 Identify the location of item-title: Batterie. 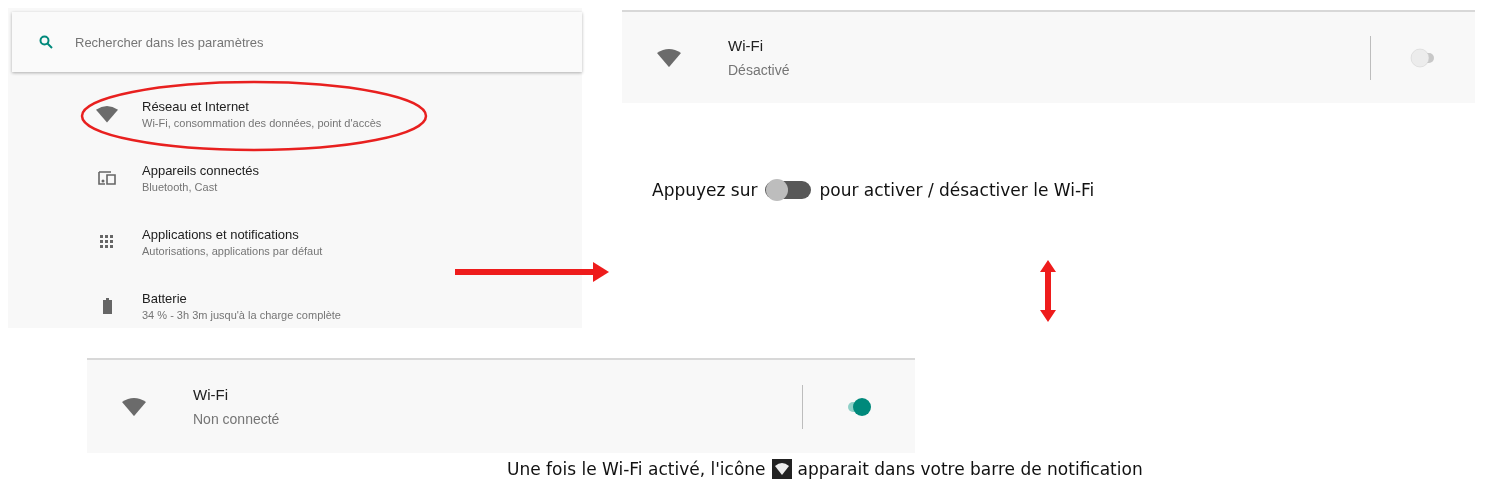
(165, 298).